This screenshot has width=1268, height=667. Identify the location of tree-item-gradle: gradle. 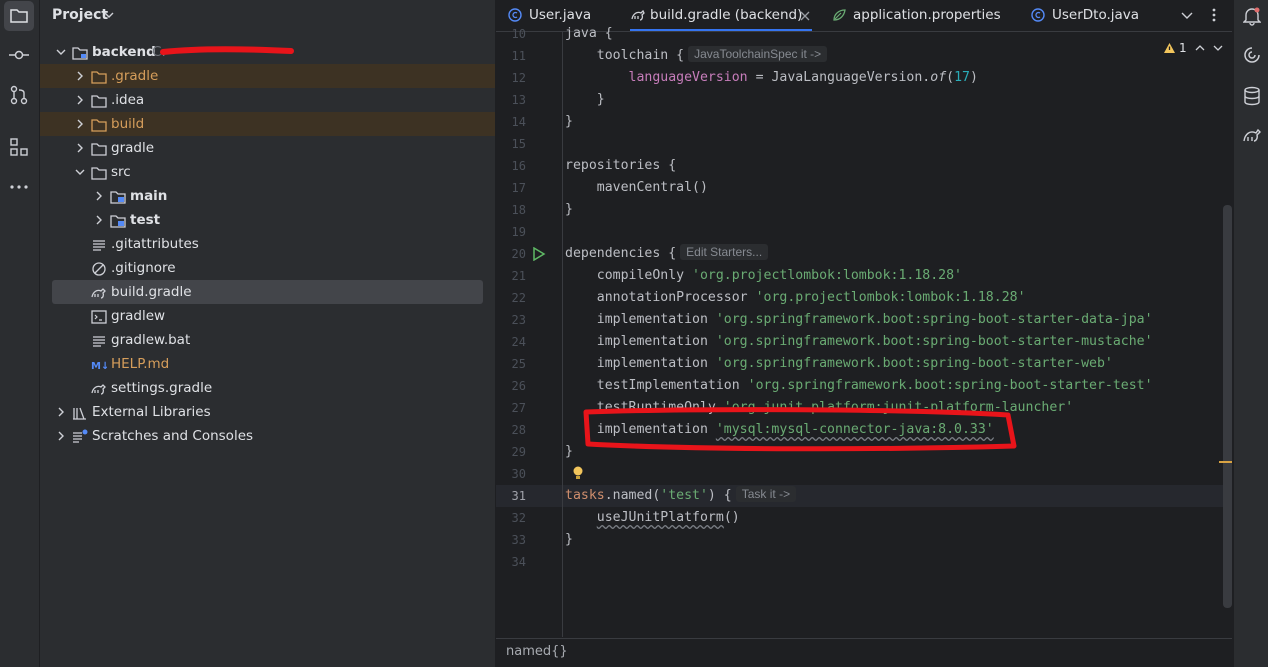
(267, 148).